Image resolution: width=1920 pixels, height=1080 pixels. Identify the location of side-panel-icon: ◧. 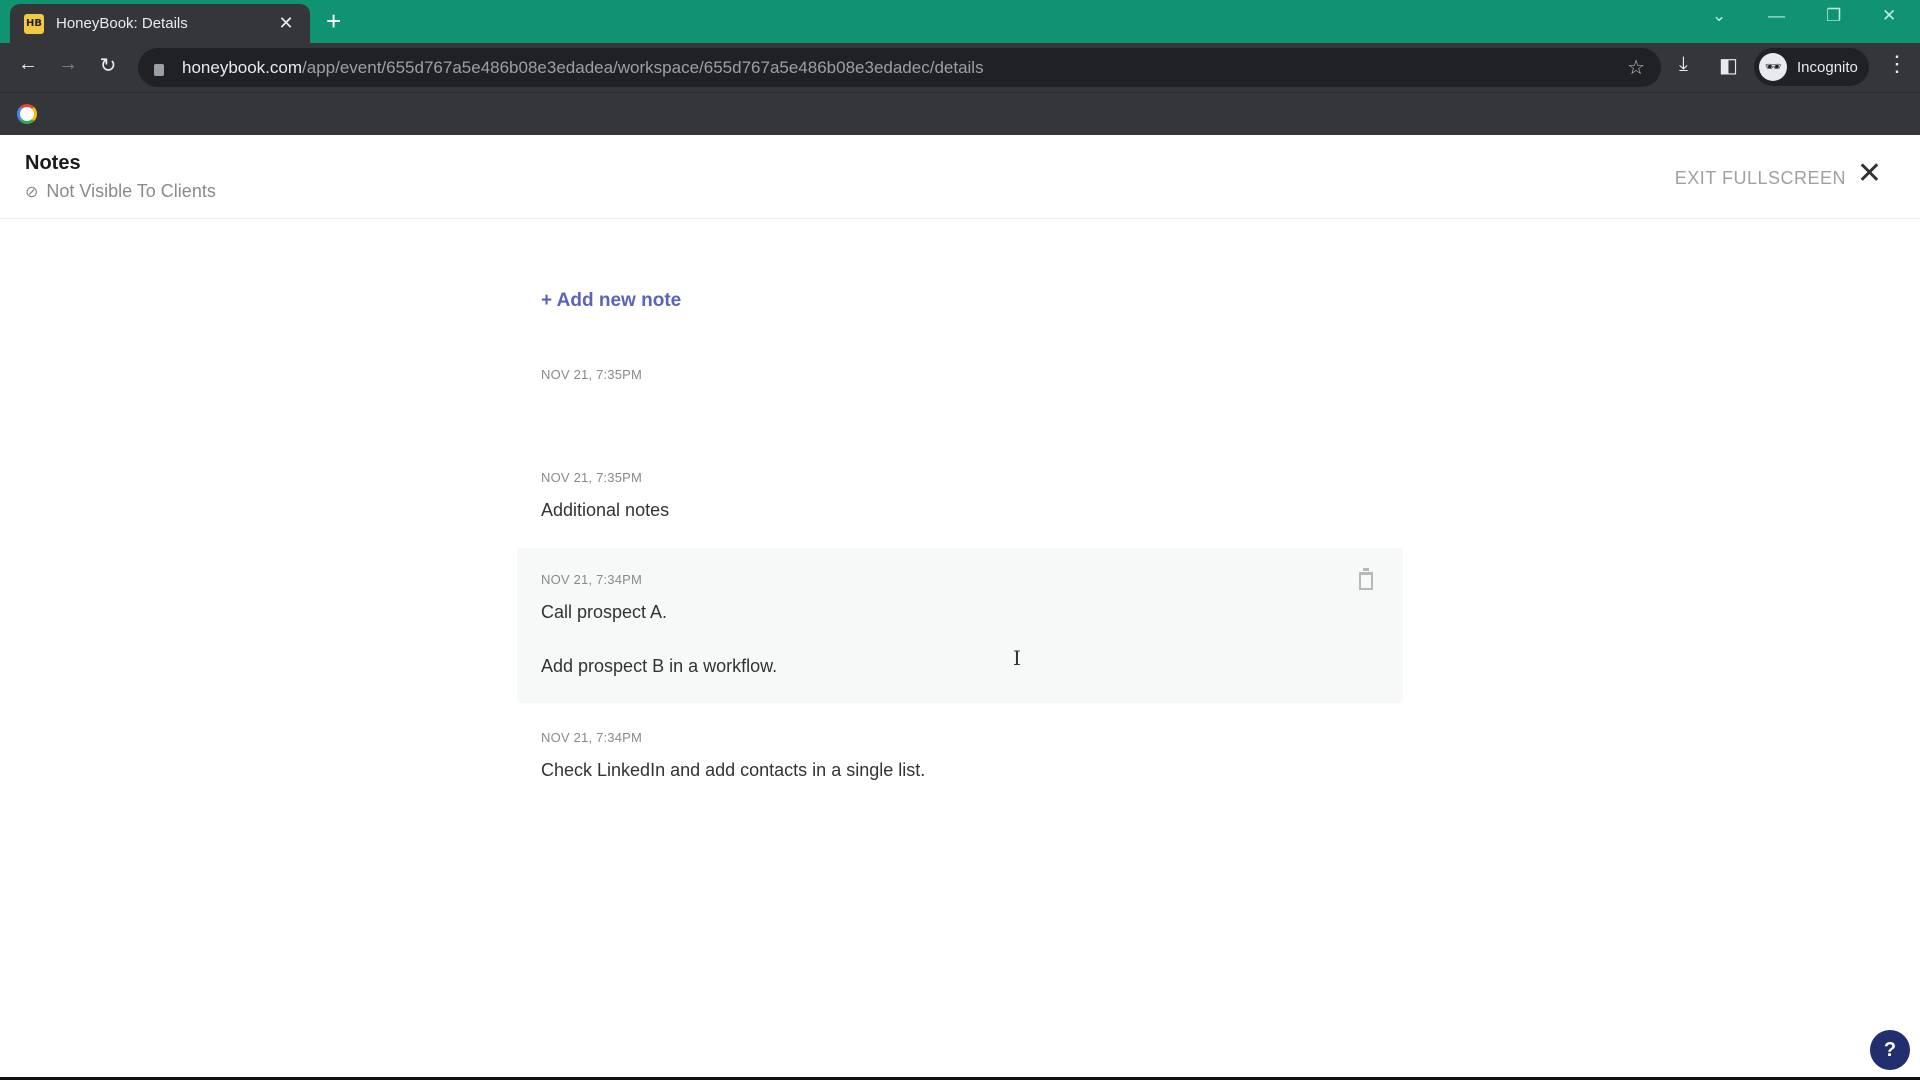
(1728, 65).